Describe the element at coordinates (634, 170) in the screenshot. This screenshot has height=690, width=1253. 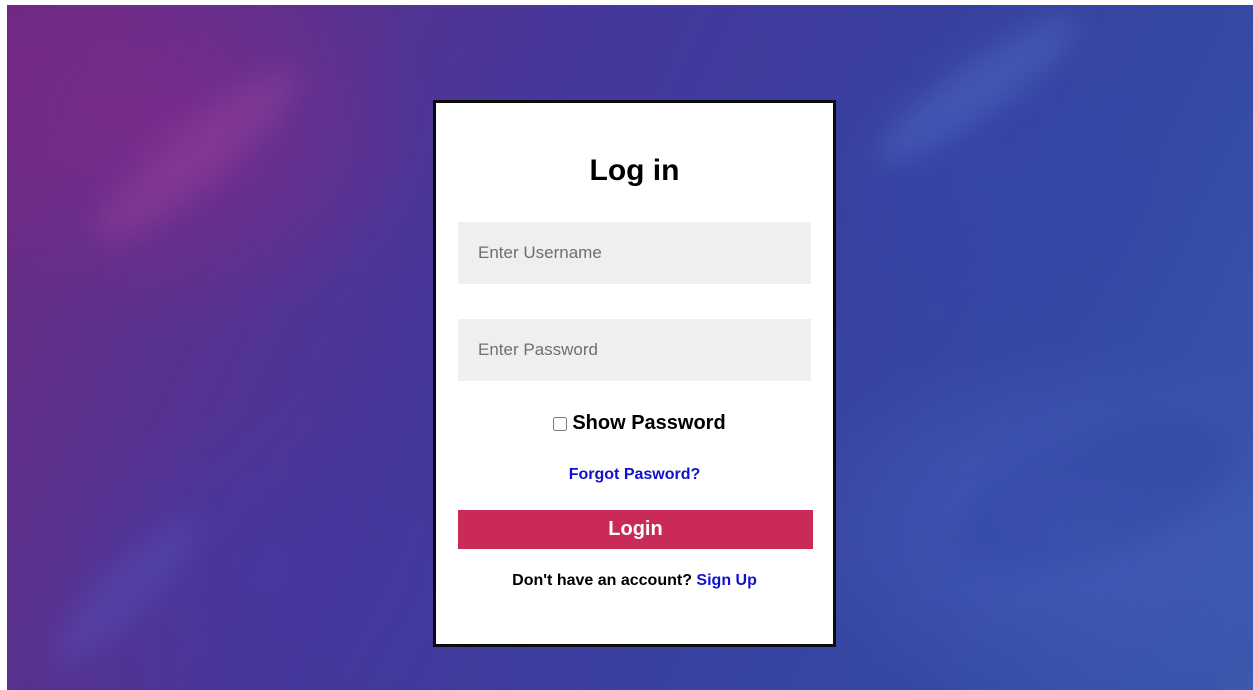
I see `page-title: Log in` at that location.